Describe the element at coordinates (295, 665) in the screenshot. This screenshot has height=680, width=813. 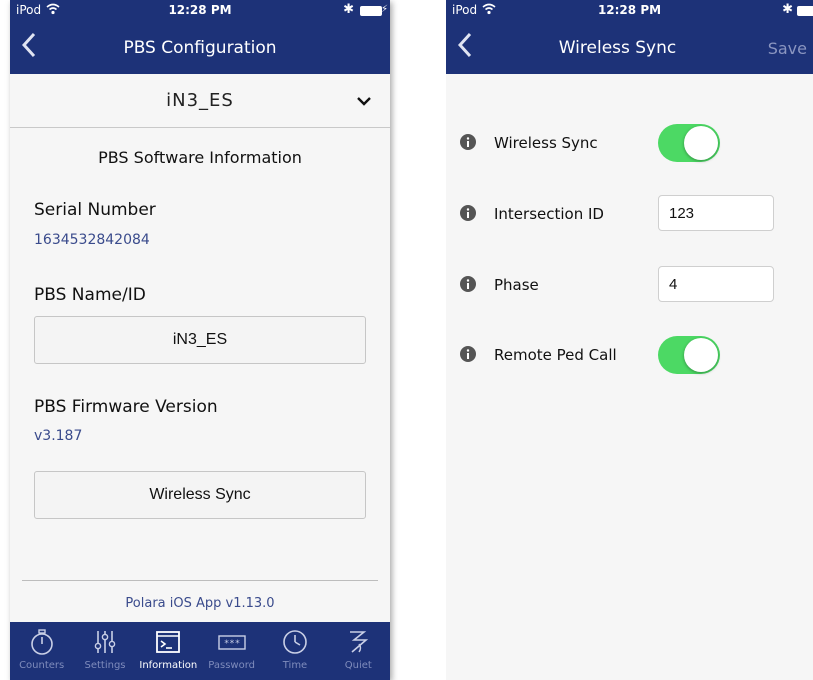
I see `tab-label: Time` at that location.